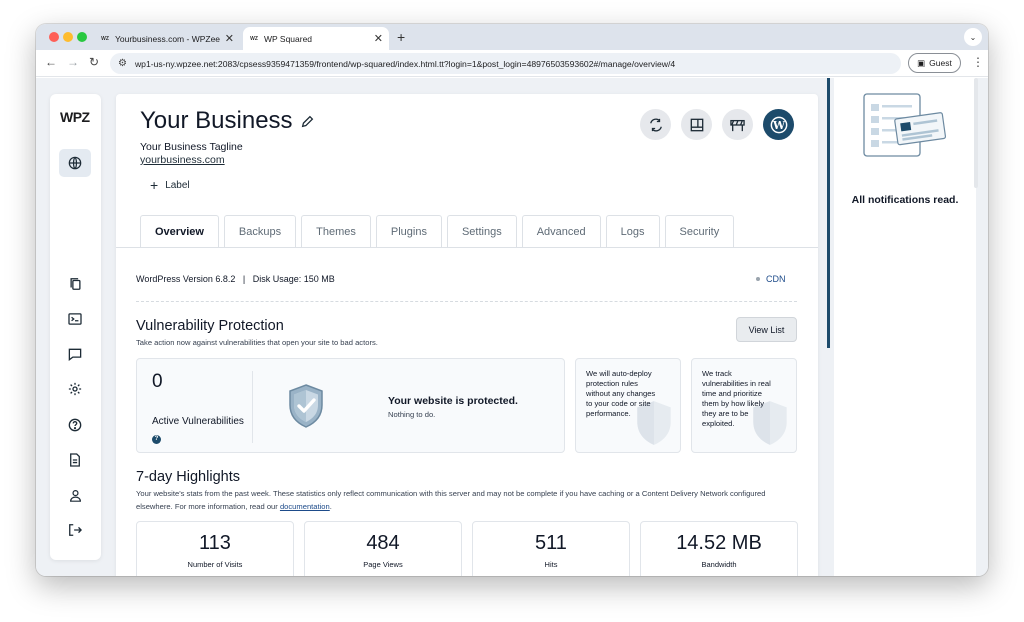  I want to click on edit-pencil-icon, so click(307, 121).